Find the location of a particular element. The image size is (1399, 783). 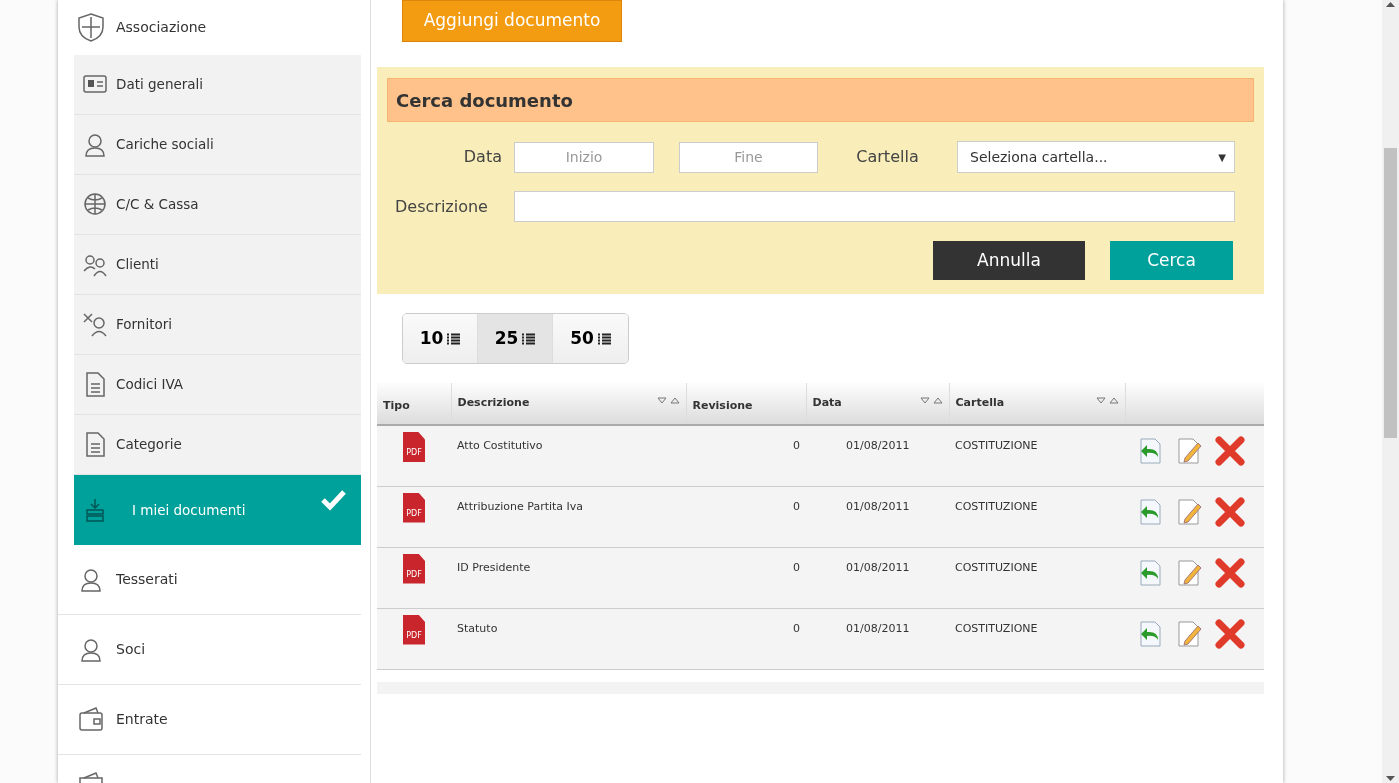

page-size-button: 50 is located at coordinates (590, 338).